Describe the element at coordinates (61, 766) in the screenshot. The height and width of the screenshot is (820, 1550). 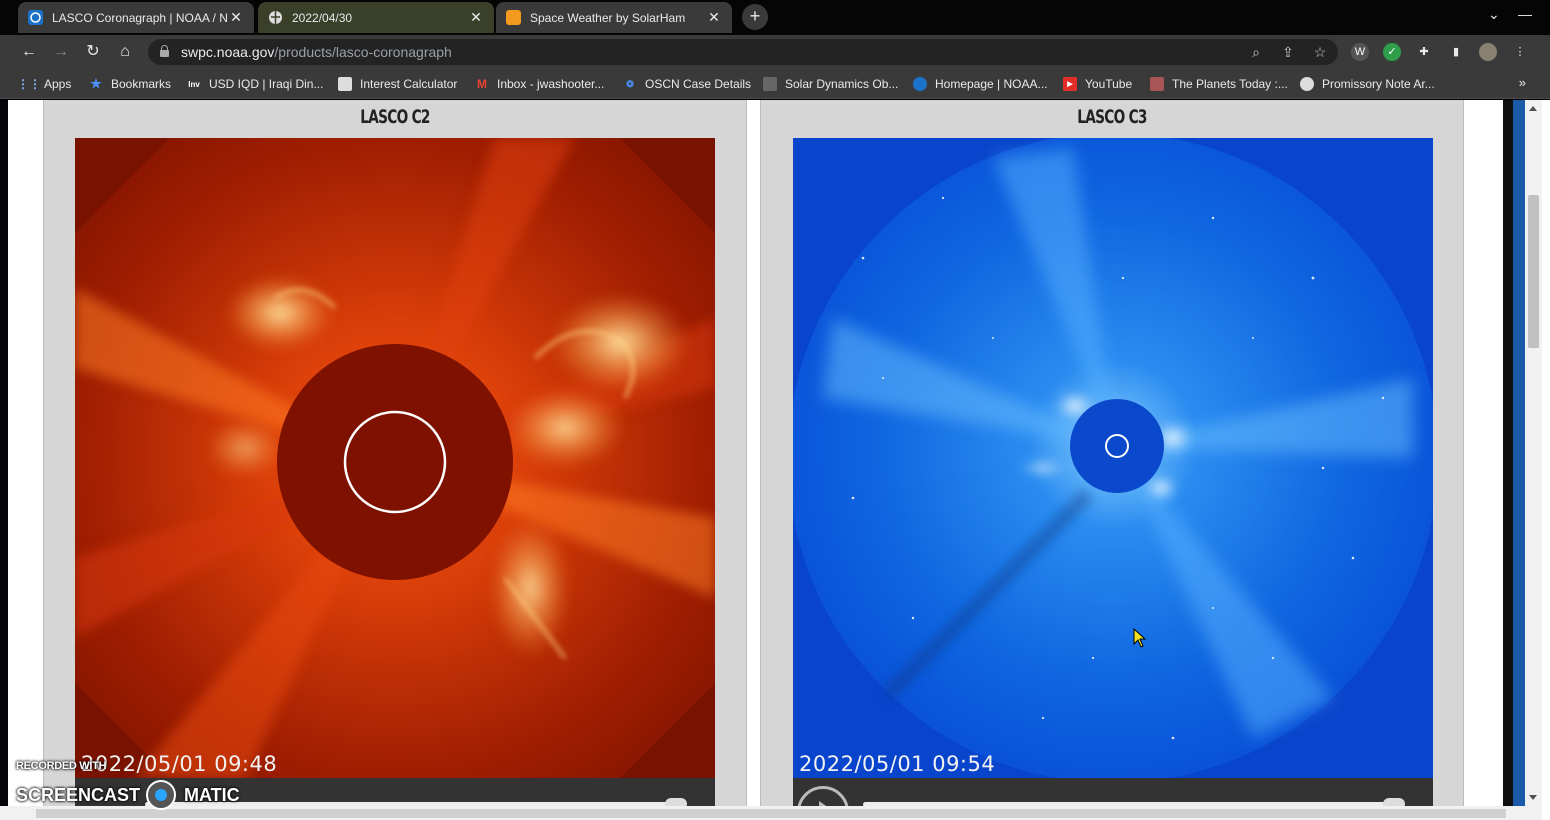
I see `watermark-recorded-with: RECORDED WITH` at that location.